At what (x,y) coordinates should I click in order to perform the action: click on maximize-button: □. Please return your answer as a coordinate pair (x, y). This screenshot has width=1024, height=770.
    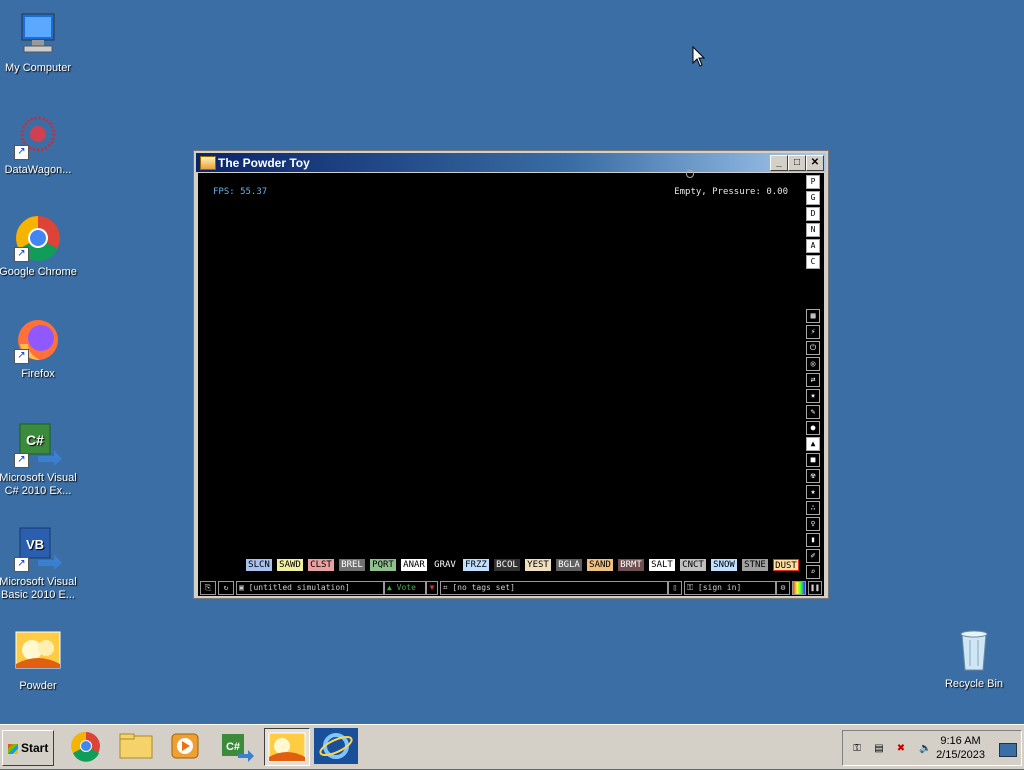
    Looking at the image, I should click on (797, 163).